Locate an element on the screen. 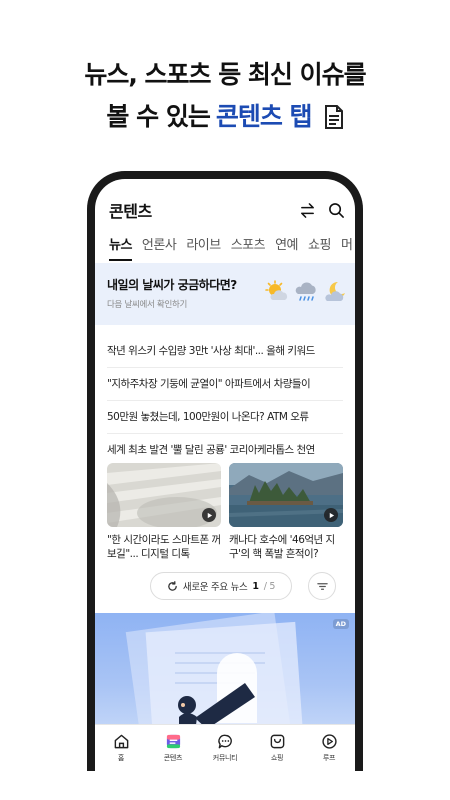 The image size is (450, 800). page-title: 콘텐츠 is located at coordinates (130, 211).